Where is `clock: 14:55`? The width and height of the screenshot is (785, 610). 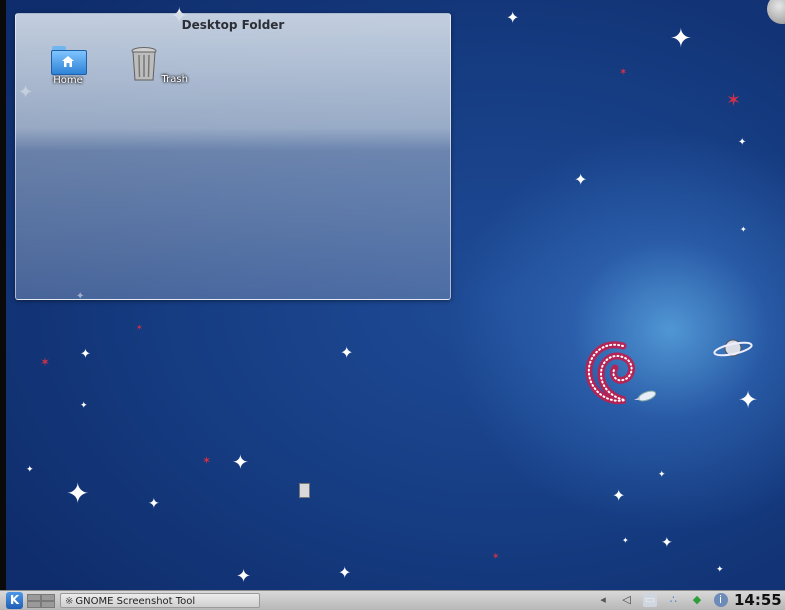 clock: 14:55 is located at coordinates (758, 600).